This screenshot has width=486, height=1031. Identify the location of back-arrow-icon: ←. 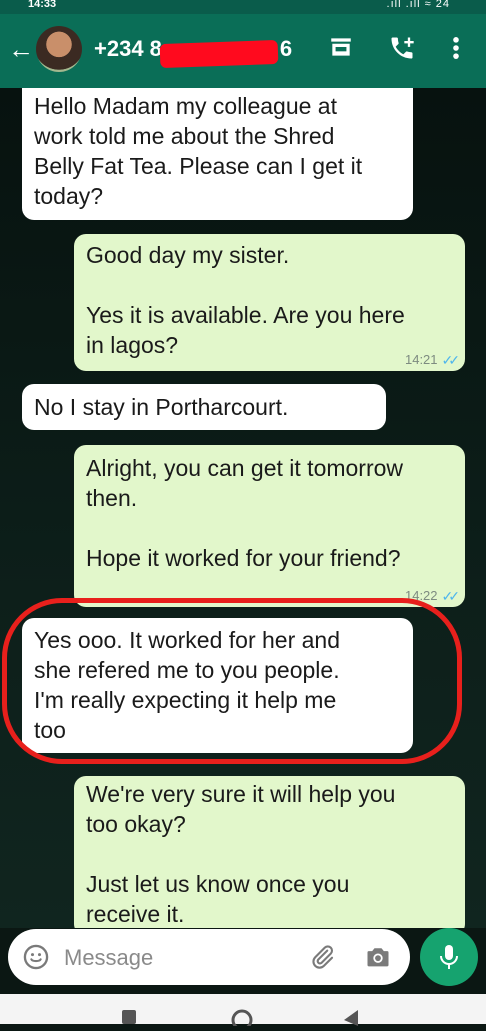
(21, 49).